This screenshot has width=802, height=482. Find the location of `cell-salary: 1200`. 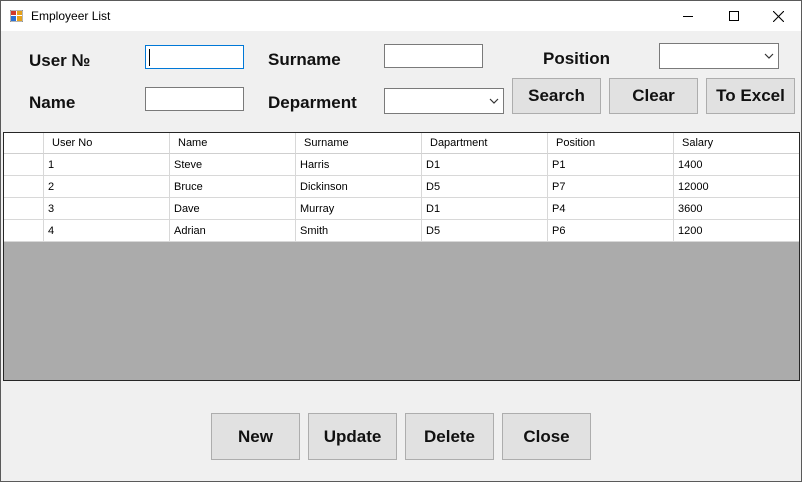

cell-salary: 1200 is located at coordinates (736, 231).